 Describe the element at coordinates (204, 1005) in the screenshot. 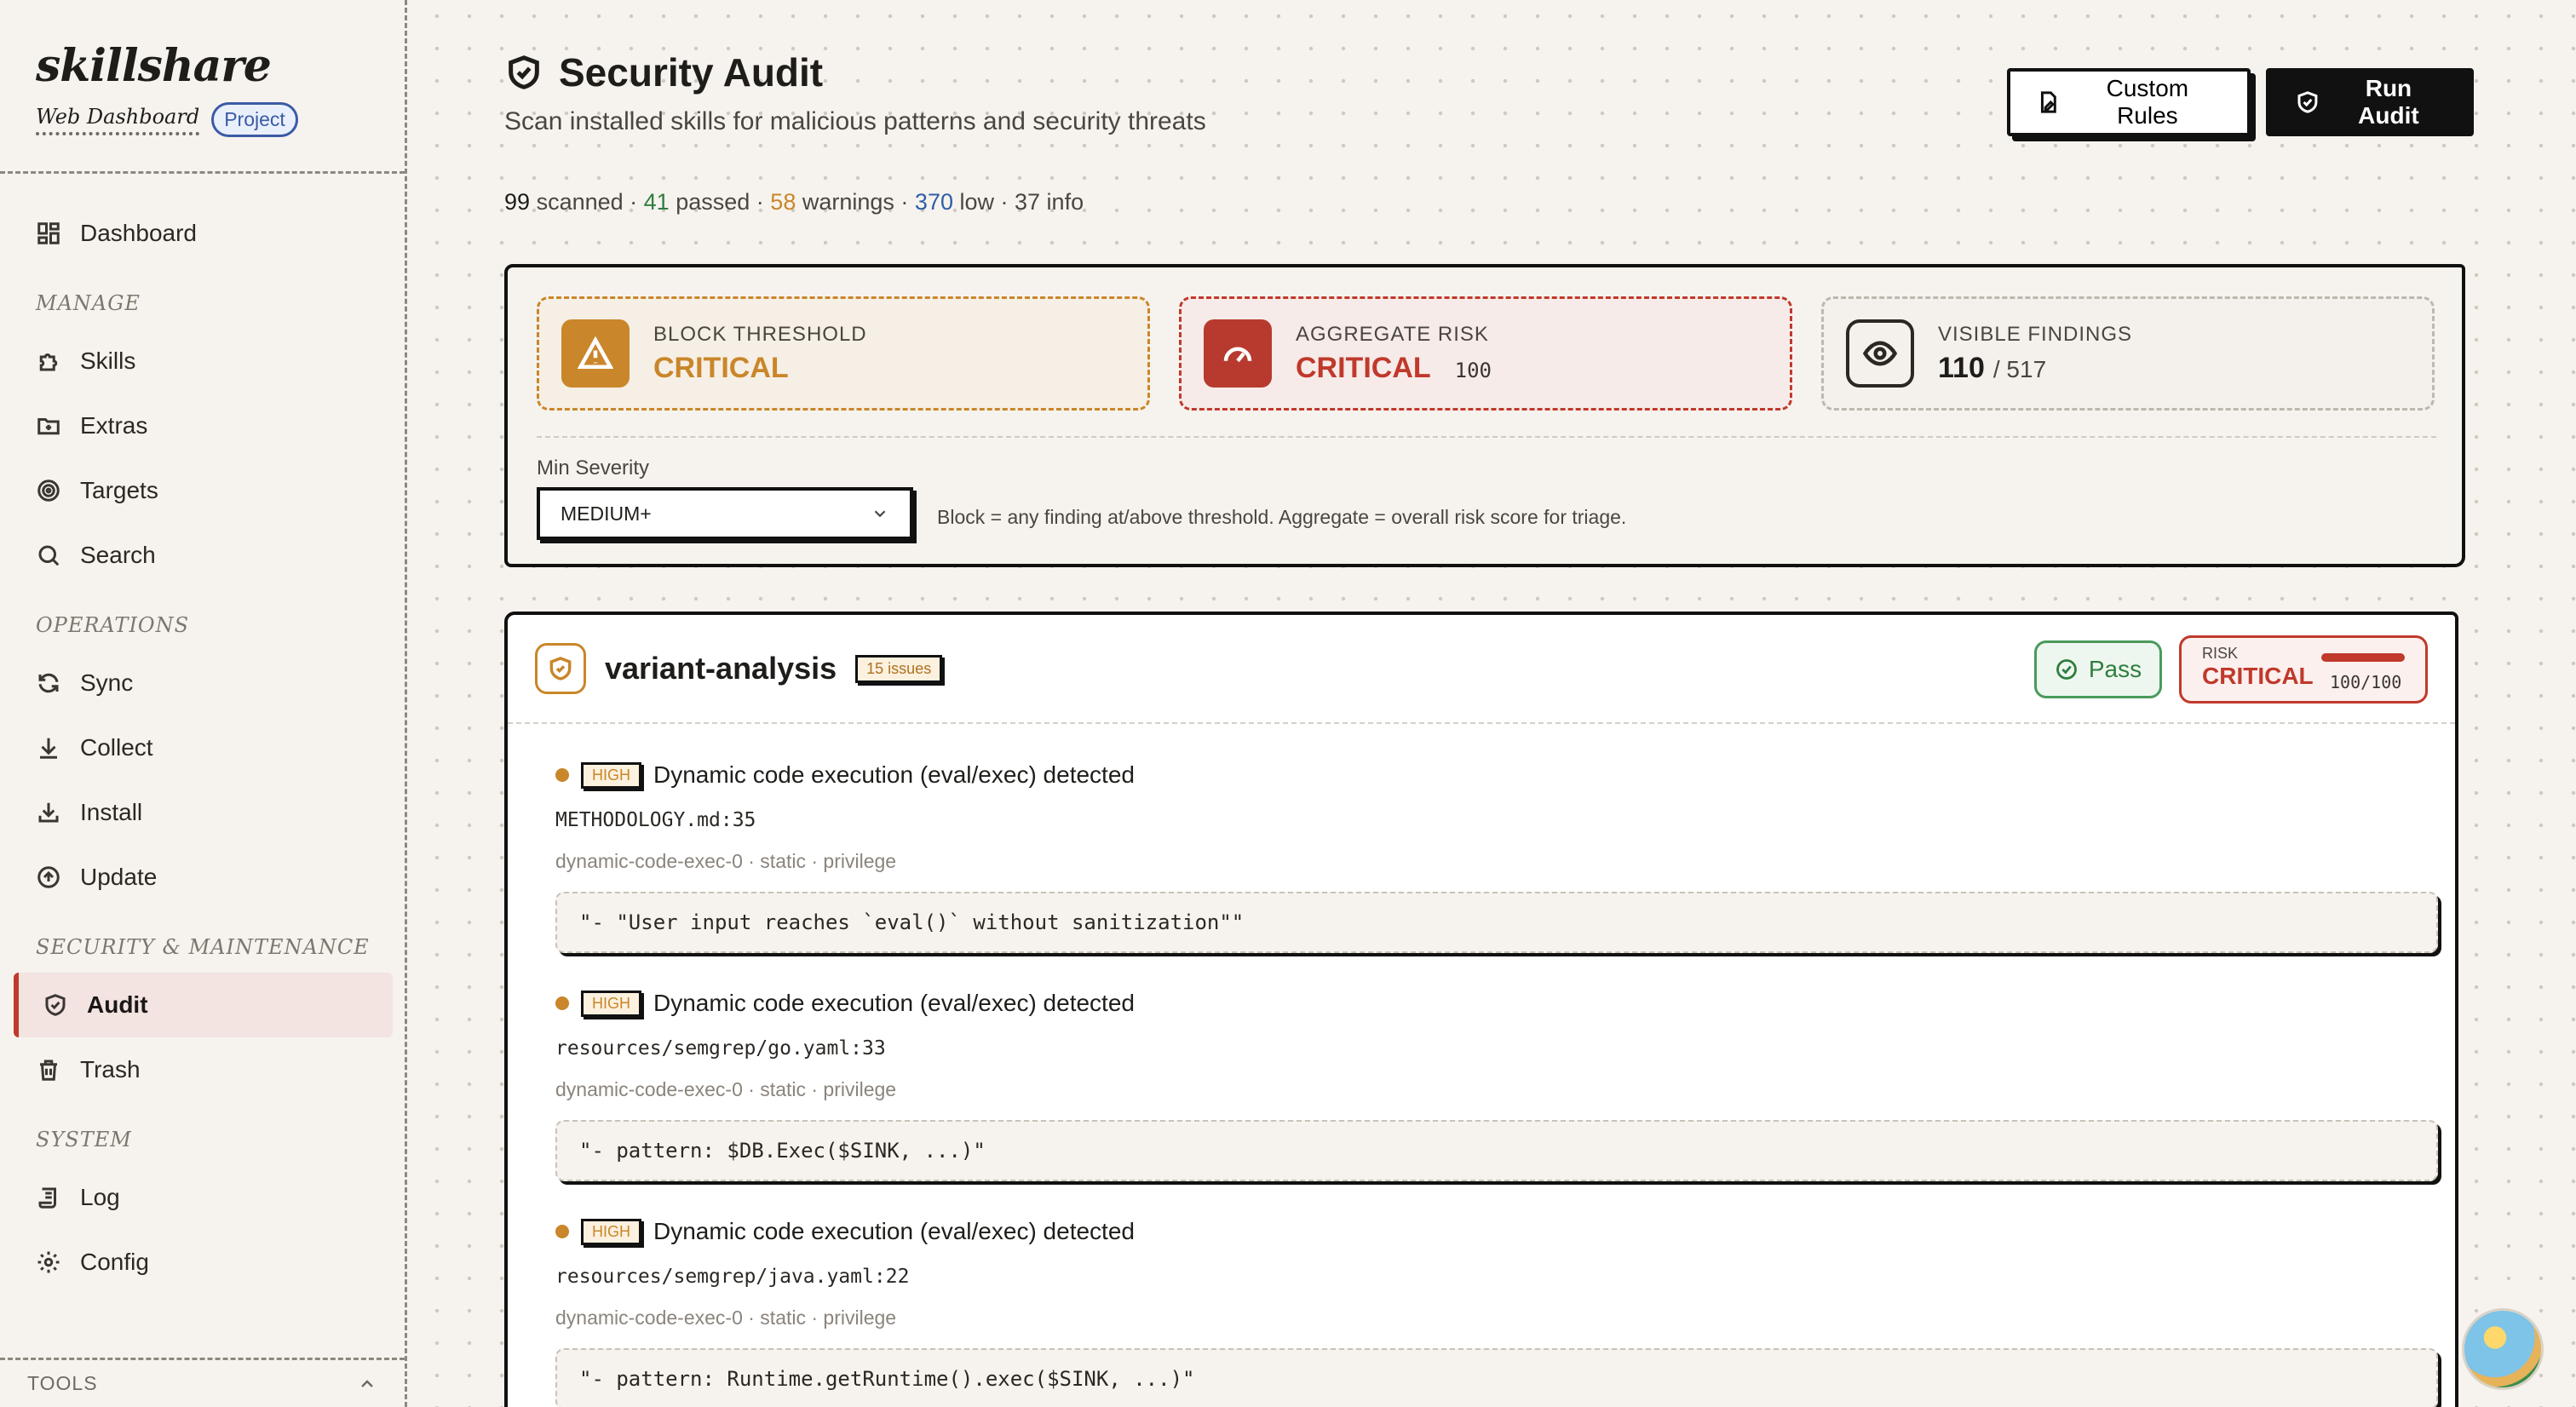

I see `sidebar-item-audit: Audit` at that location.